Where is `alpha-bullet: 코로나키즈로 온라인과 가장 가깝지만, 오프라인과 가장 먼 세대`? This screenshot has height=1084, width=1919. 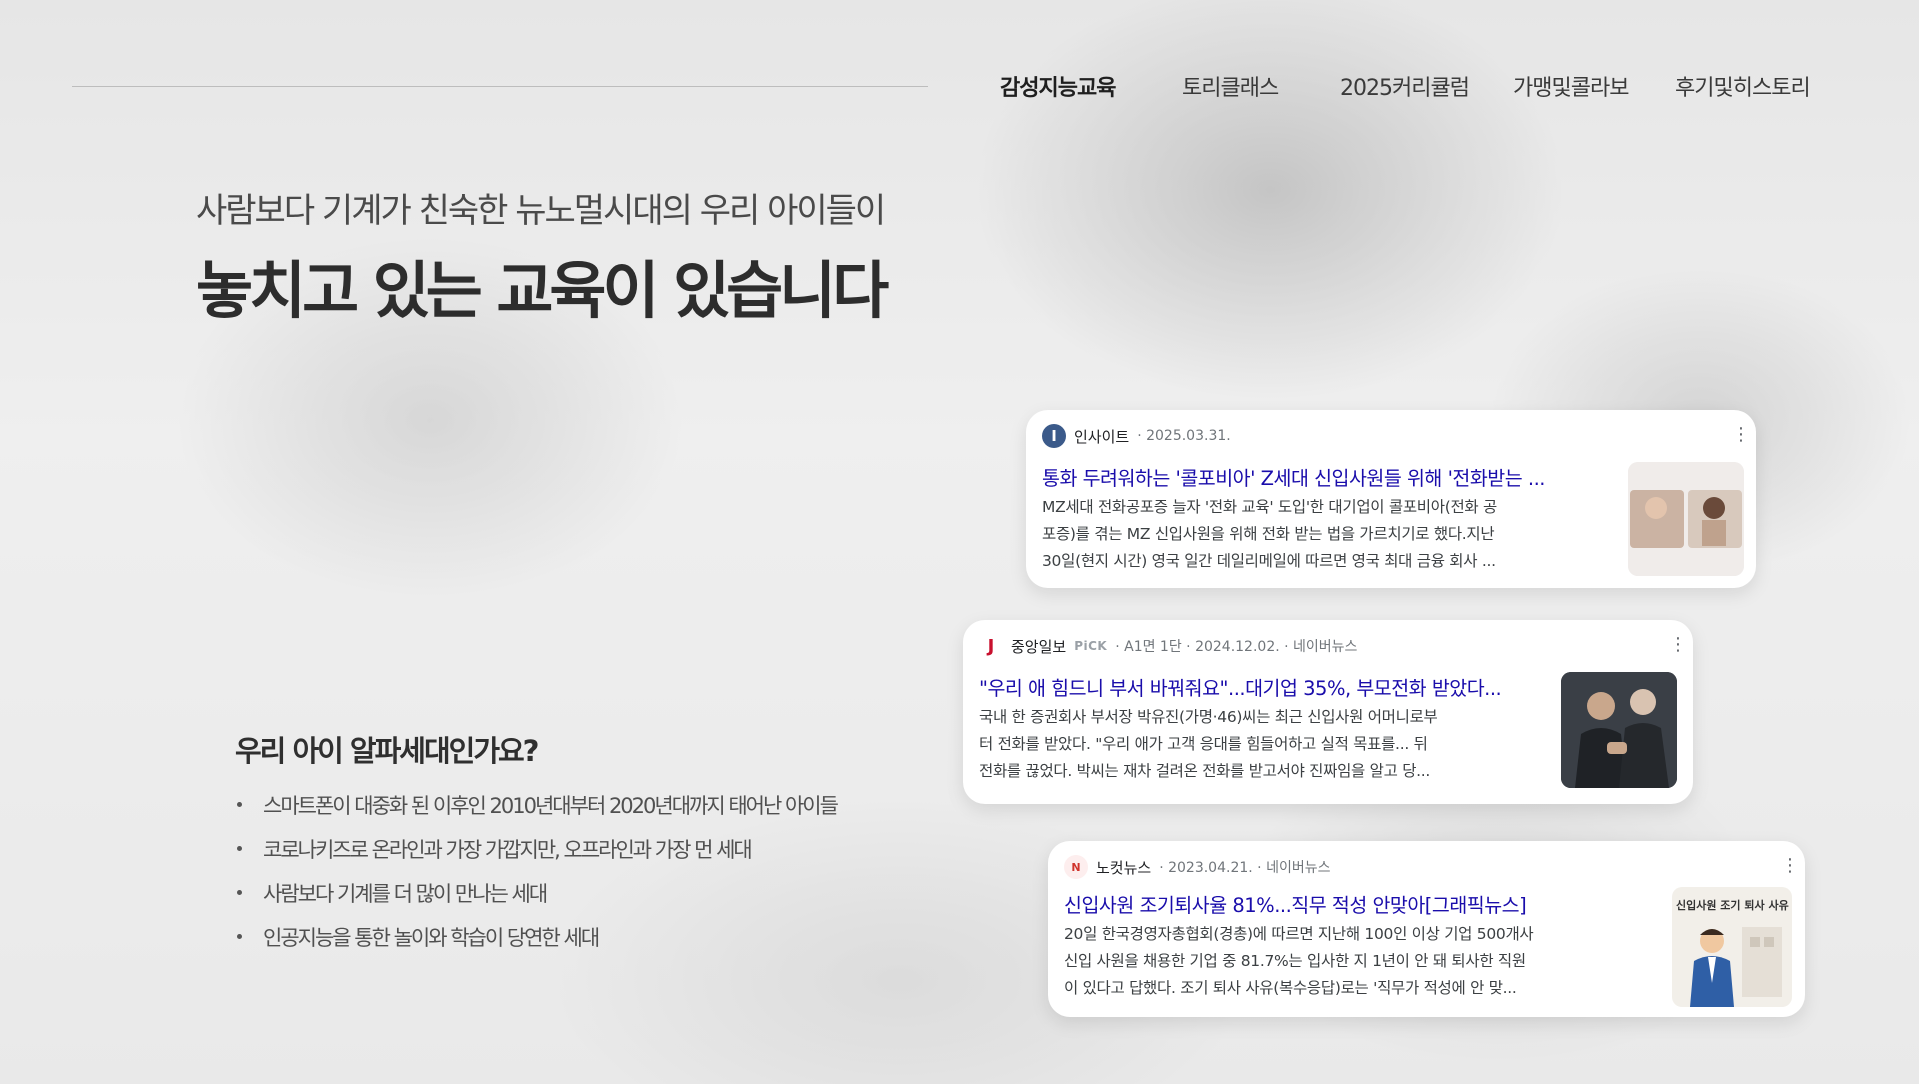 alpha-bullet: 코로나키즈로 온라인과 가장 가깝지만, 오프라인과 가장 먼 세대 is located at coordinates (536, 856).